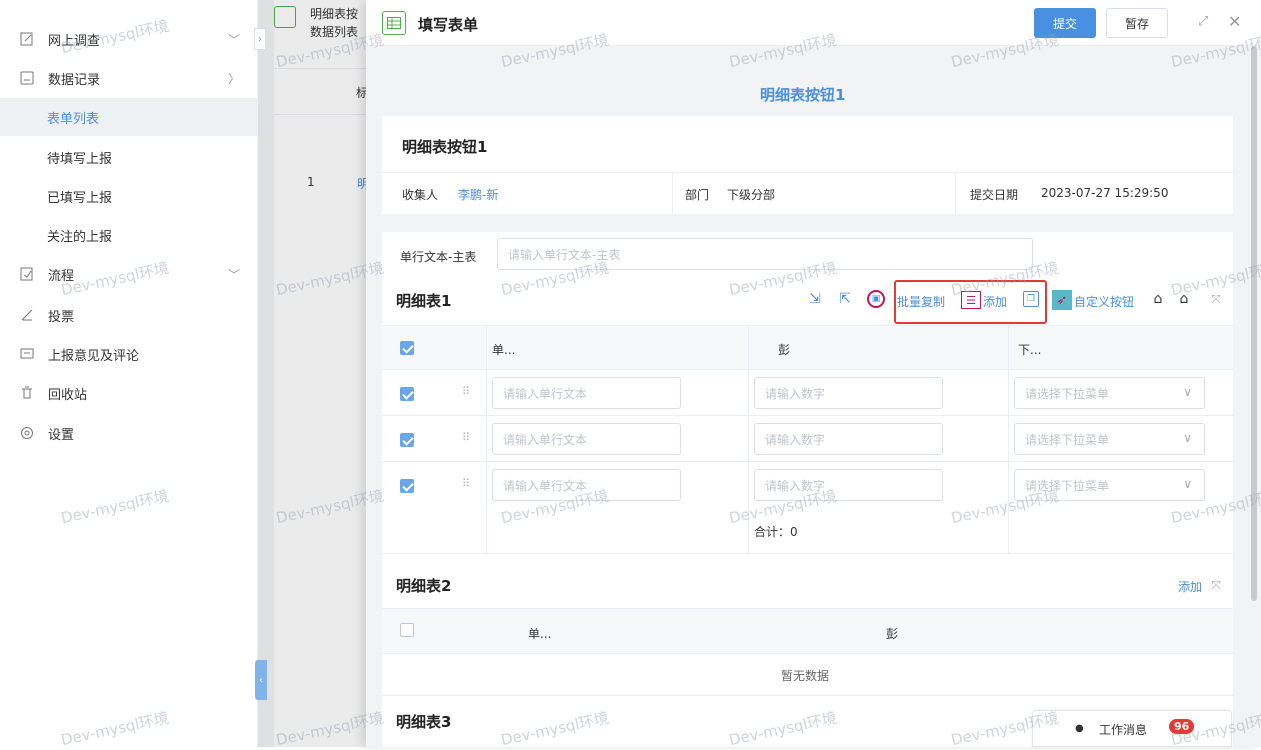 This screenshot has width=1261, height=750. What do you see at coordinates (803, 95) in the screenshot?
I see `form-title: 明细表按钮1` at bounding box center [803, 95].